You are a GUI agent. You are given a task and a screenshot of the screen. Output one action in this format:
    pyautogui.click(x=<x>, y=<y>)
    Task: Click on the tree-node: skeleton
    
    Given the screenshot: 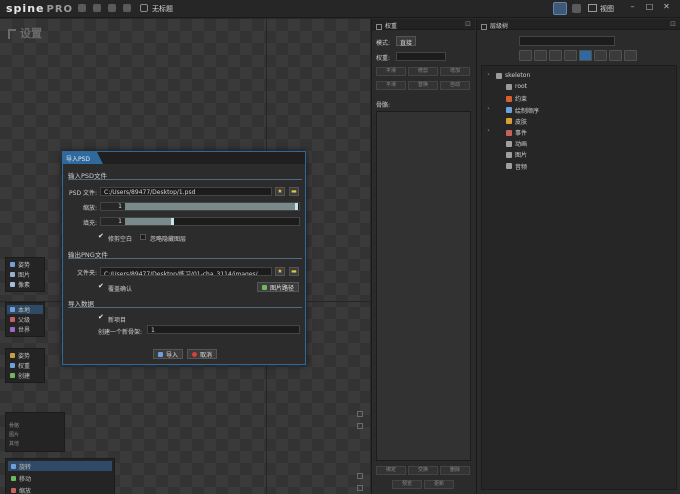 What is the action you would take?
    pyautogui.click(x=513, y=75)
    